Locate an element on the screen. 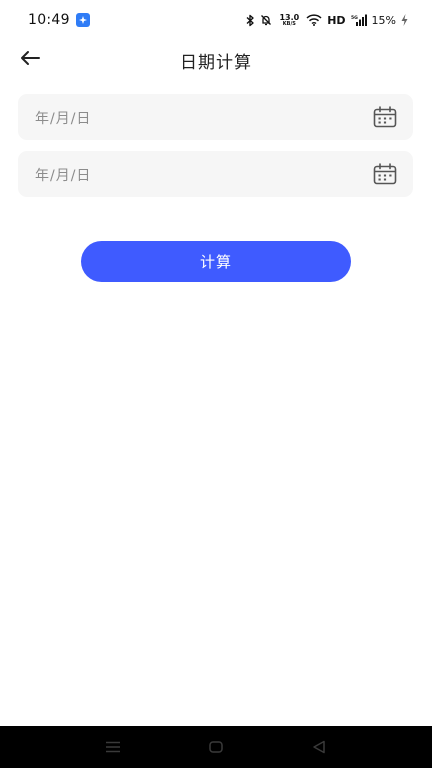  header: 日期计算 is located at coordinates (216, 59).